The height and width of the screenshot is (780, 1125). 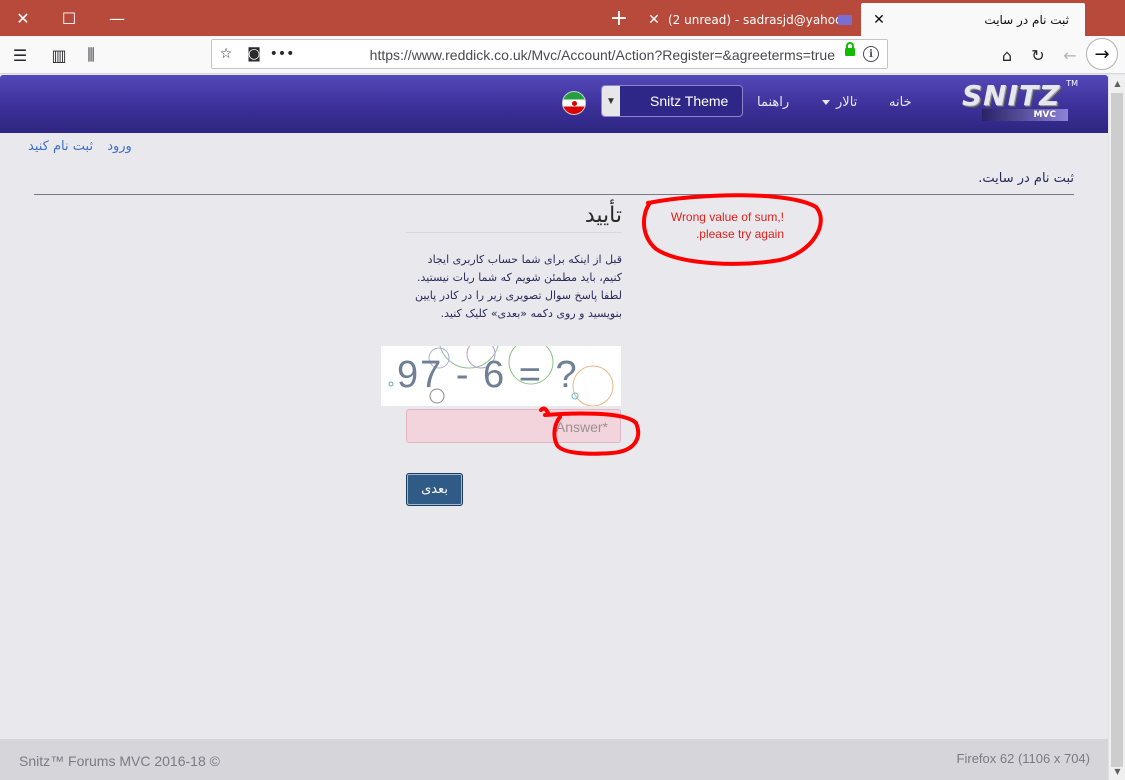 I want to click on nav-forum-dropdown: تالار, so click(x=839, y=102).